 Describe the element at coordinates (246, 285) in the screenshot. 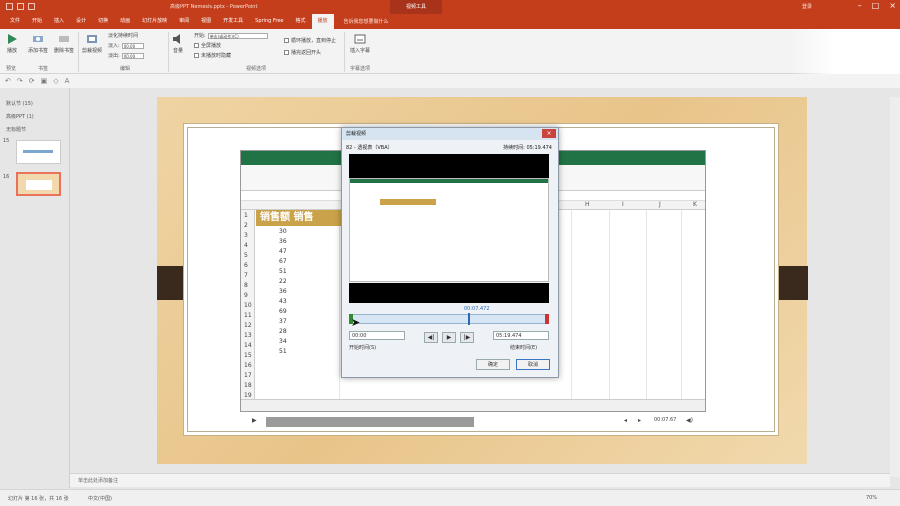

I see `row-number: 8` at that location.